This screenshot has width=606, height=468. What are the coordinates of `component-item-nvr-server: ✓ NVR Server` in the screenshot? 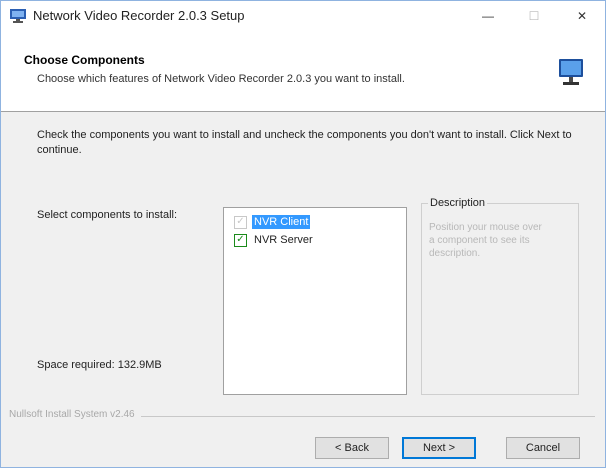 It's located at (274, 240).